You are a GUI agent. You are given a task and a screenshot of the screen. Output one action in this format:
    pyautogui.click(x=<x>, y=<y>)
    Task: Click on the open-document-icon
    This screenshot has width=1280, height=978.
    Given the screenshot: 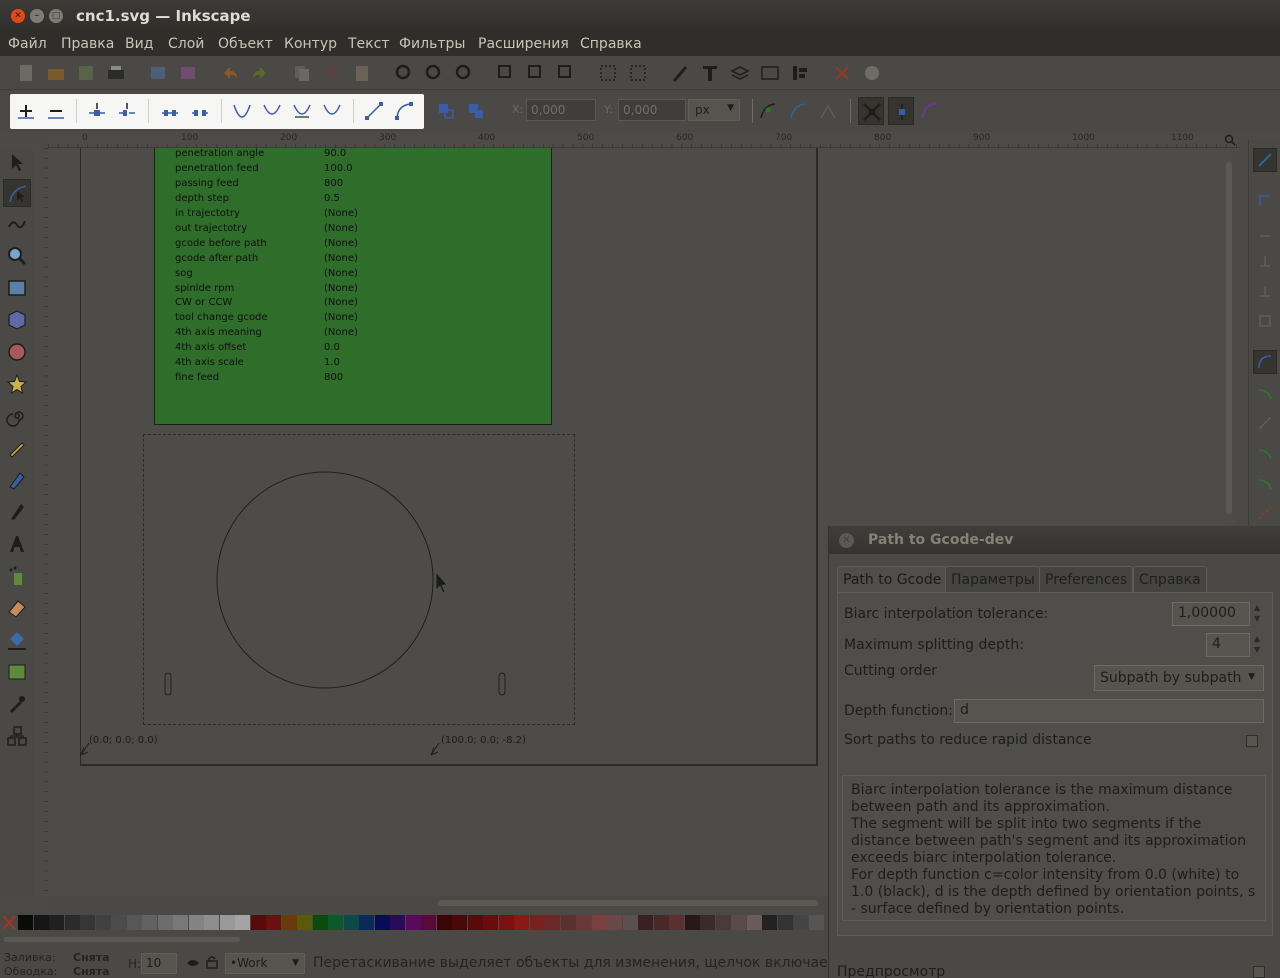 What is the action you would take?
    pyautogui.click(x=56, y=73)
    